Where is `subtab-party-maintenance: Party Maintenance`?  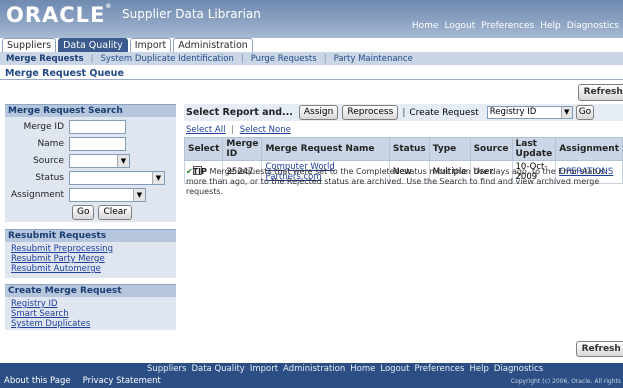
subtab-party-maintenance: Party Maintenance is located at coordinates (373, 59).